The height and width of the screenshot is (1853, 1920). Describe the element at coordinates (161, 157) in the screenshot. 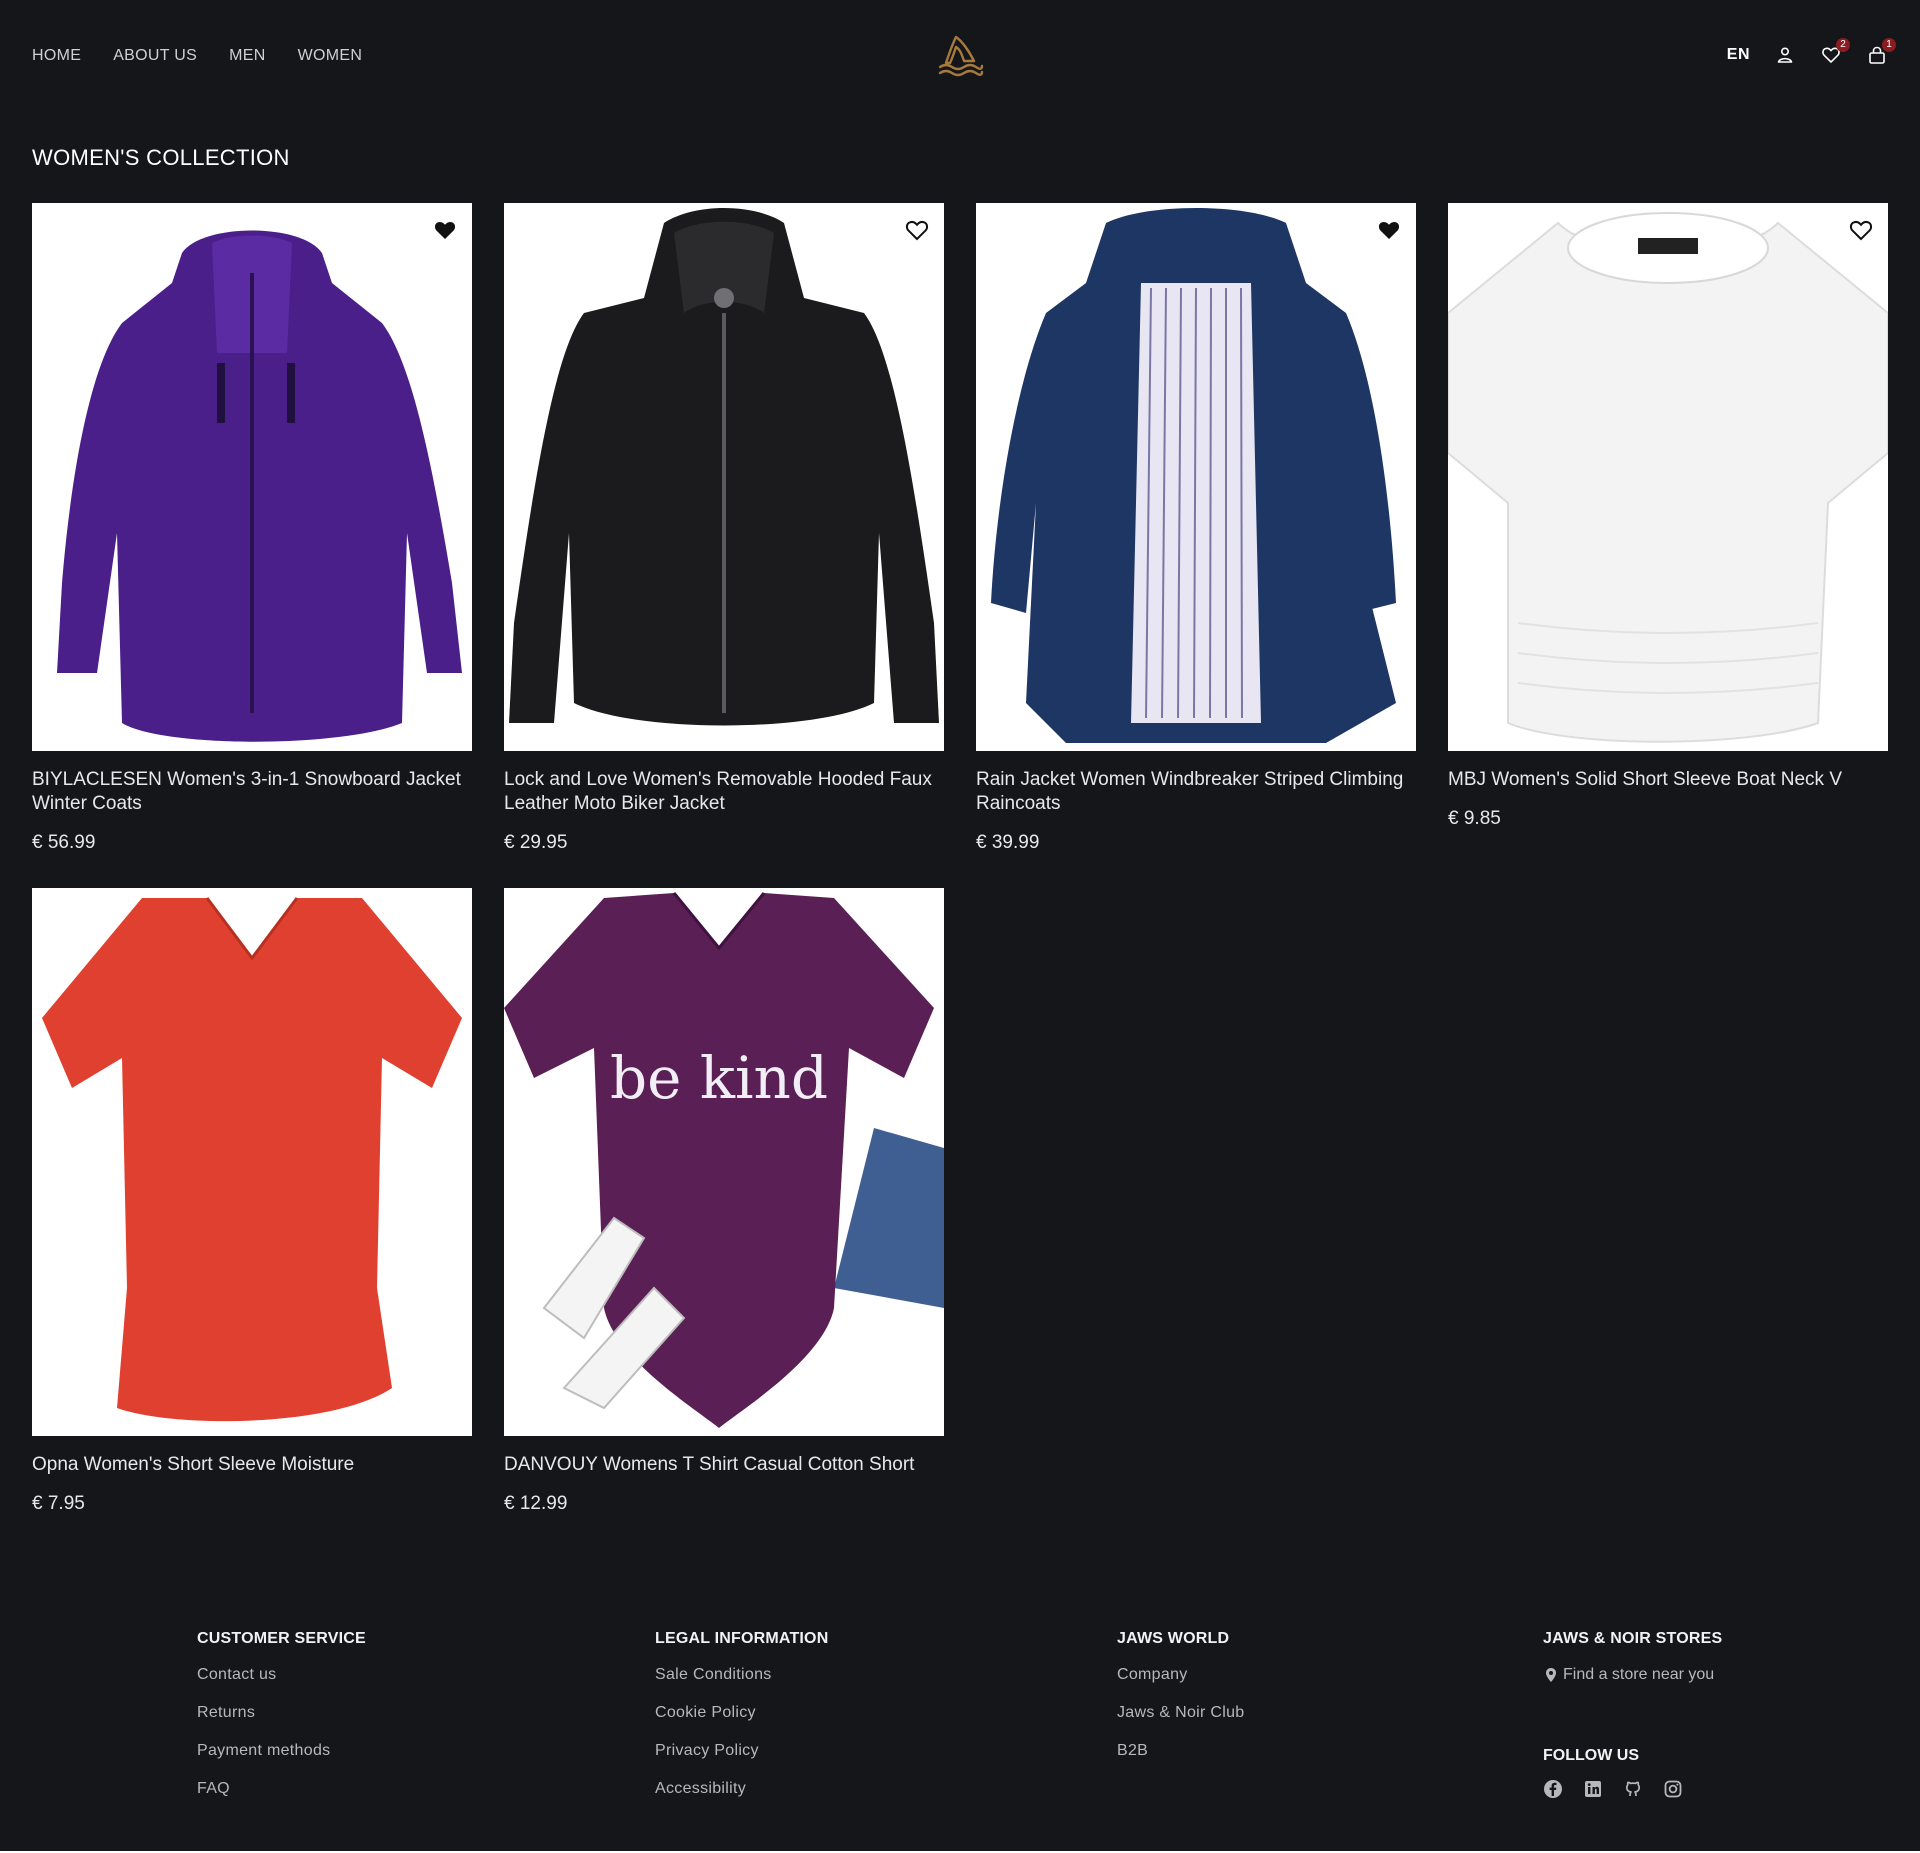

I see `page-title: WOMEN'S COLLECTION` at that location.